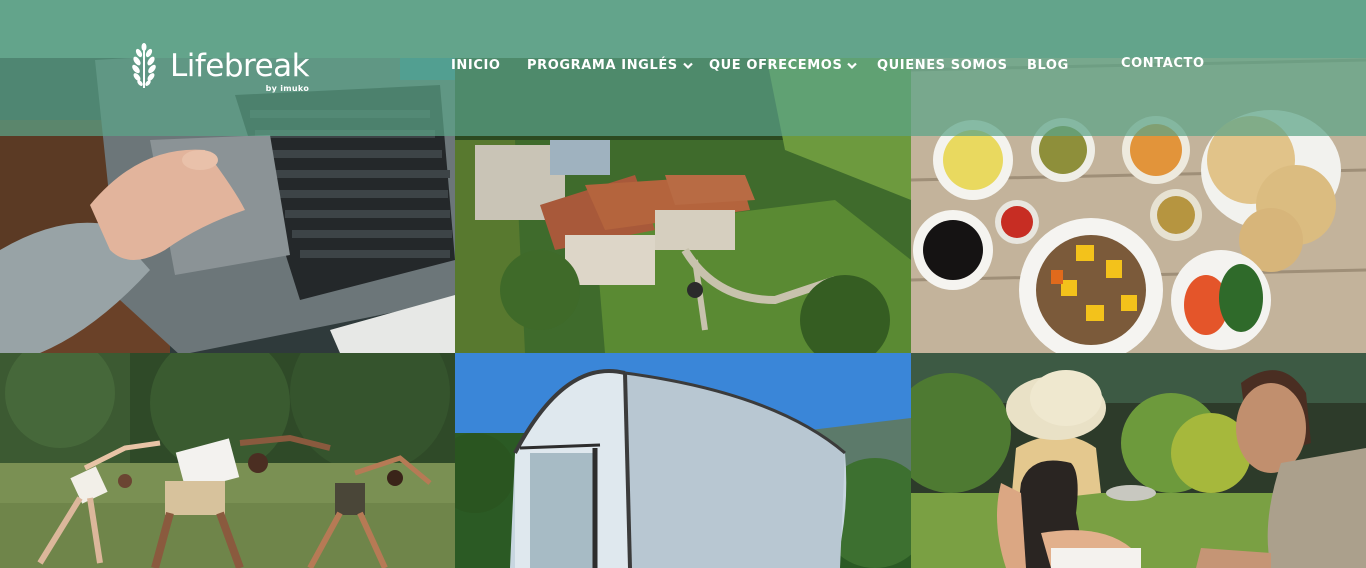 This screenshot has height=568, width=1366. I want to click on nav-que-ofrecemos: QUE OFRECEMOS, so click(783, 65).